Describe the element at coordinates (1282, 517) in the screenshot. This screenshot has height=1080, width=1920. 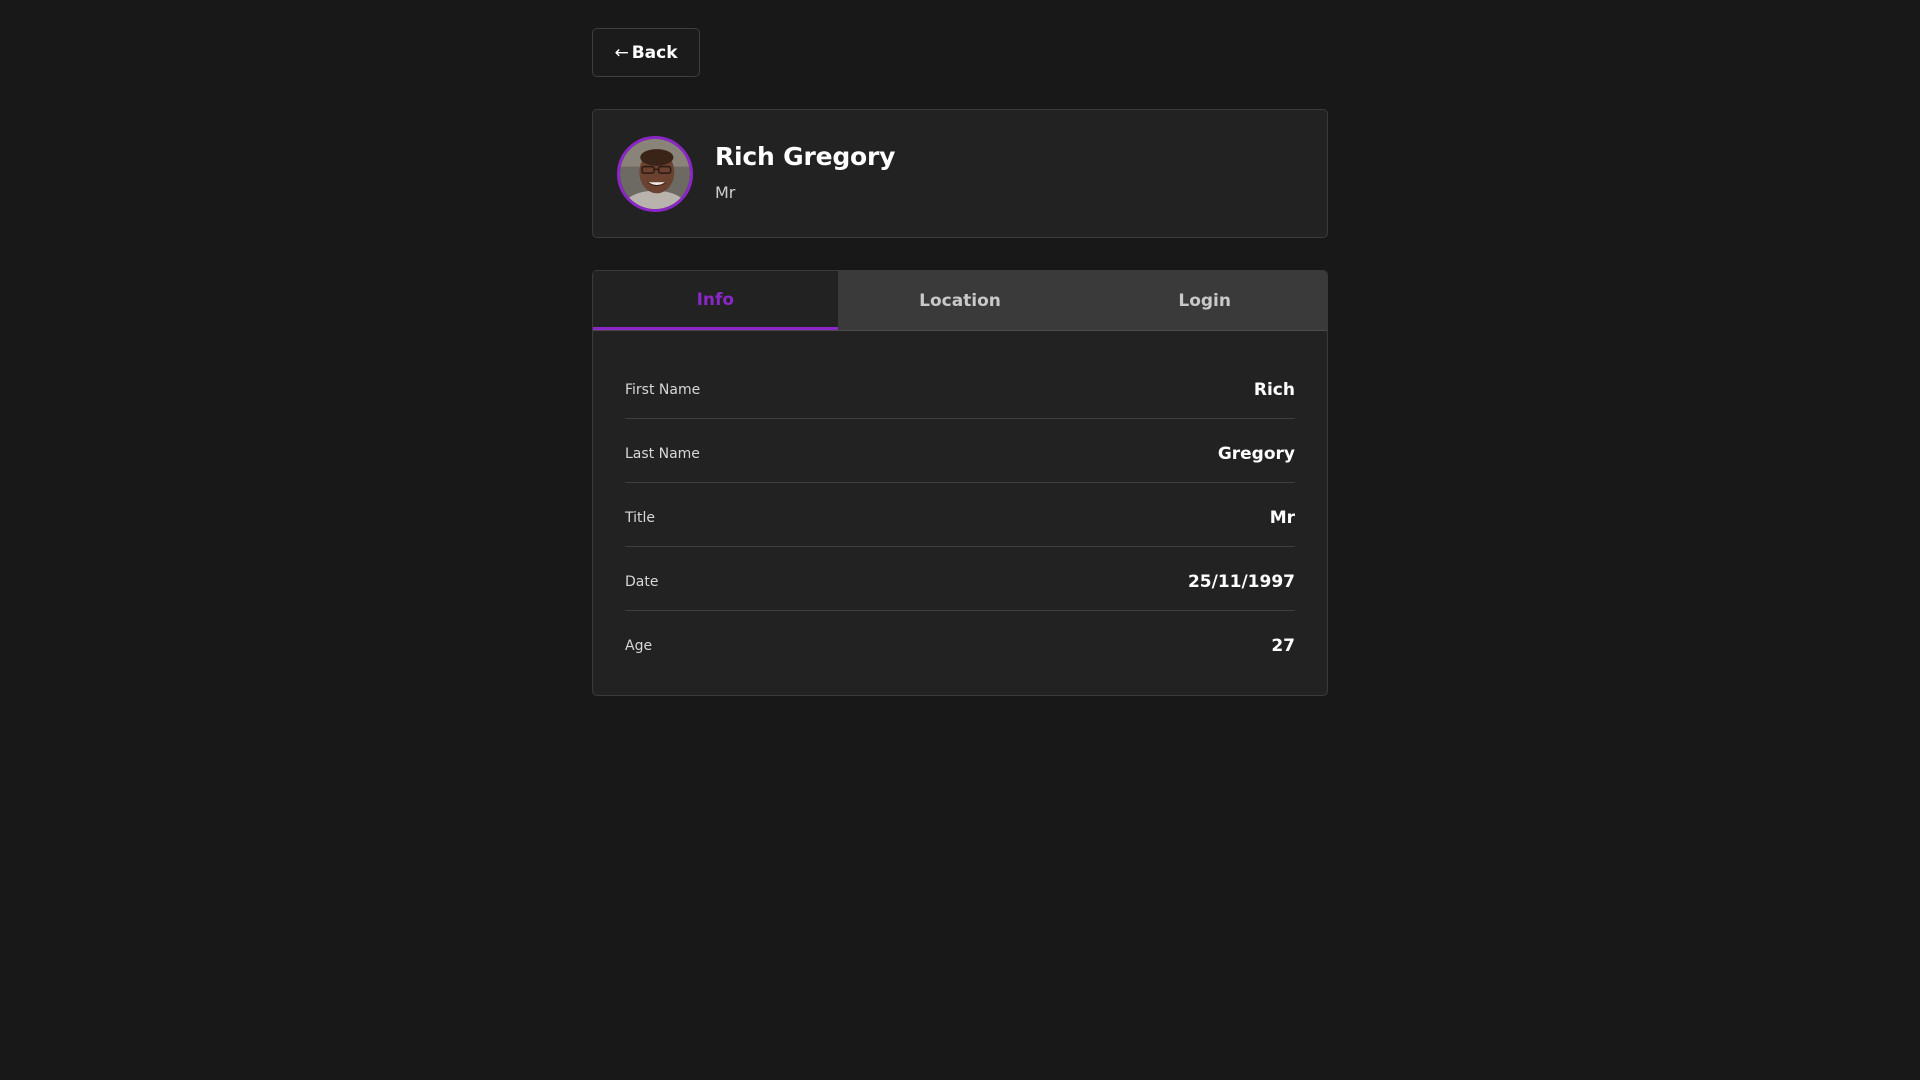
I see `row-value: Mr` at that location.